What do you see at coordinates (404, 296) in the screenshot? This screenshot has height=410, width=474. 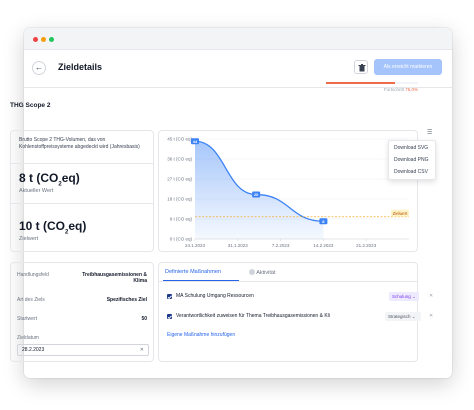 I see `tag-select: Schulung ⌄` at bounding box center [404, 296].